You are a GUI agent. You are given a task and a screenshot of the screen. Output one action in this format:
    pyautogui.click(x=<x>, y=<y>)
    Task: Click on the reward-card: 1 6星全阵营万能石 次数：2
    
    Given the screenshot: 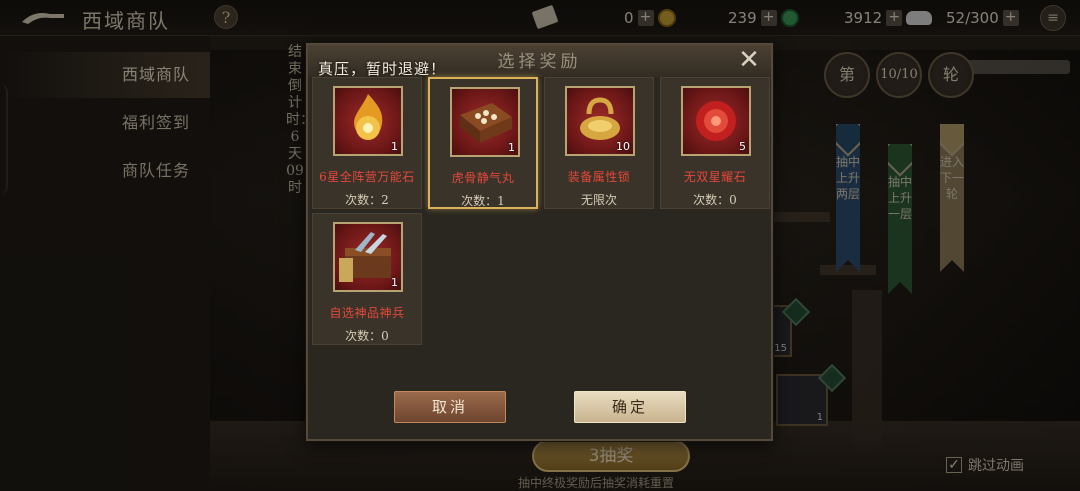 What is the action you would take?
    pyautogui.click(x=367, y=143)
    